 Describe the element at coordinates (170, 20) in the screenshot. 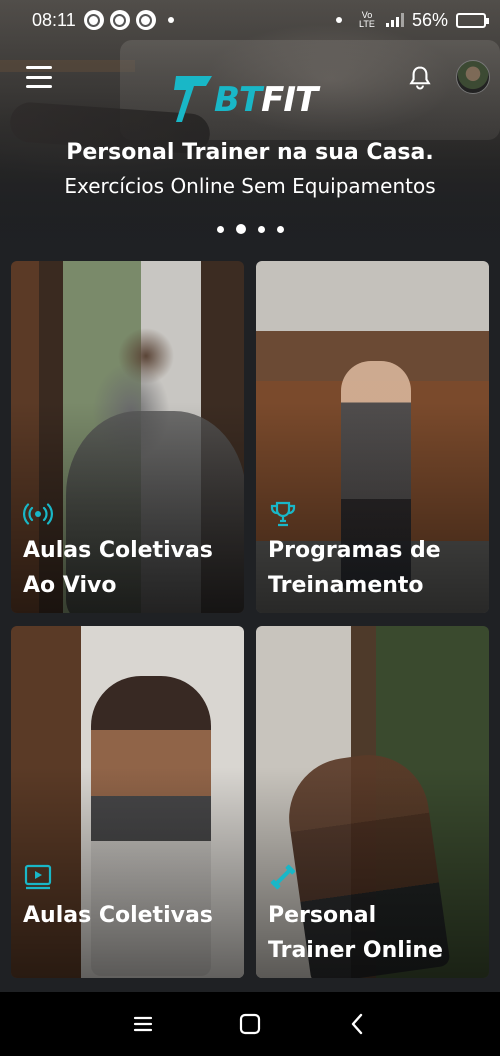

I see `more-notifications-icon` at that location.